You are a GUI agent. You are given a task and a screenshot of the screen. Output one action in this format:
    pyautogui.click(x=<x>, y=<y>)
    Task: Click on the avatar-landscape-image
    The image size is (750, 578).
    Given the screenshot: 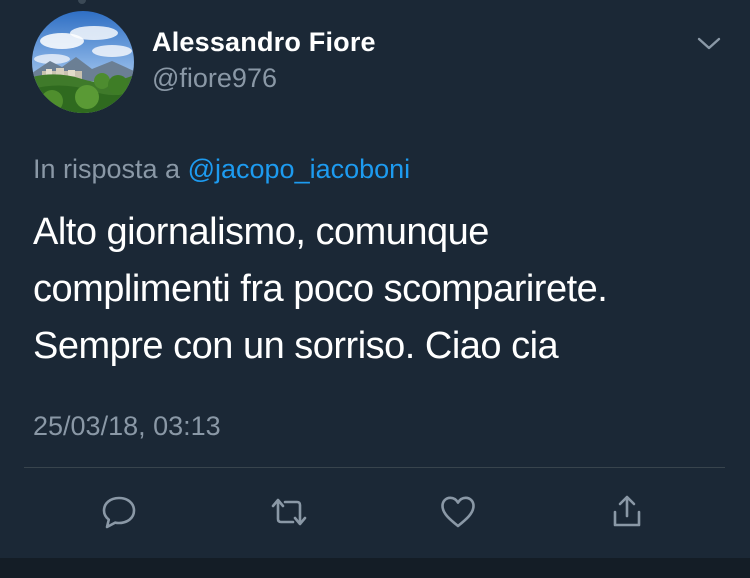 What is the action you would take?
    pyautogui.click(x=83, y=62)
    